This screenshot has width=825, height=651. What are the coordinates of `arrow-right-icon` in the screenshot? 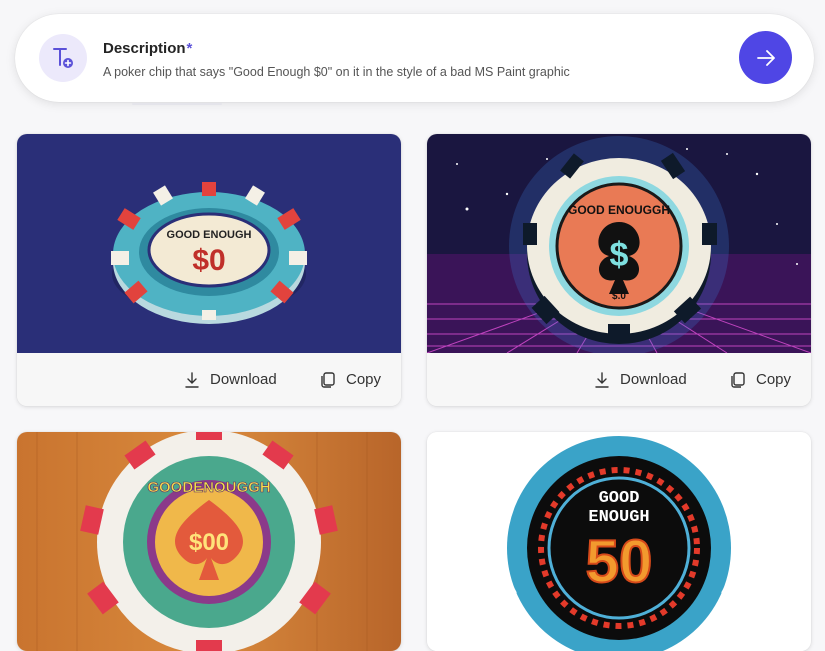 It's located at (765, 57).